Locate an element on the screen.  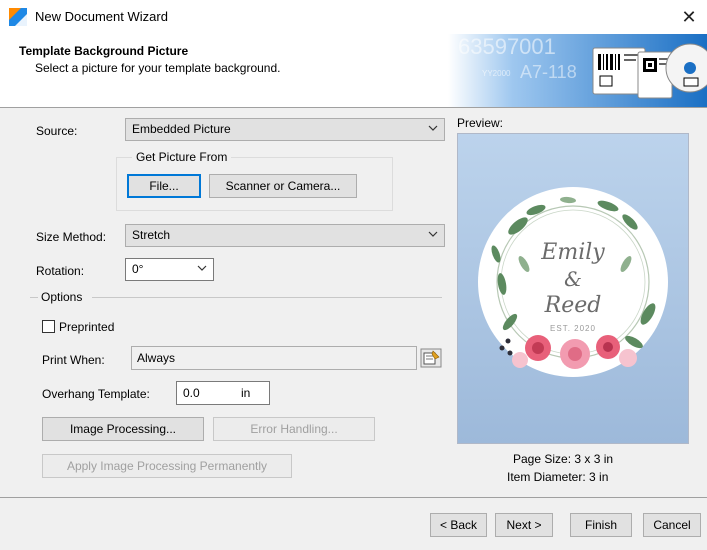
options-separator is located at coordinates (267, 297).